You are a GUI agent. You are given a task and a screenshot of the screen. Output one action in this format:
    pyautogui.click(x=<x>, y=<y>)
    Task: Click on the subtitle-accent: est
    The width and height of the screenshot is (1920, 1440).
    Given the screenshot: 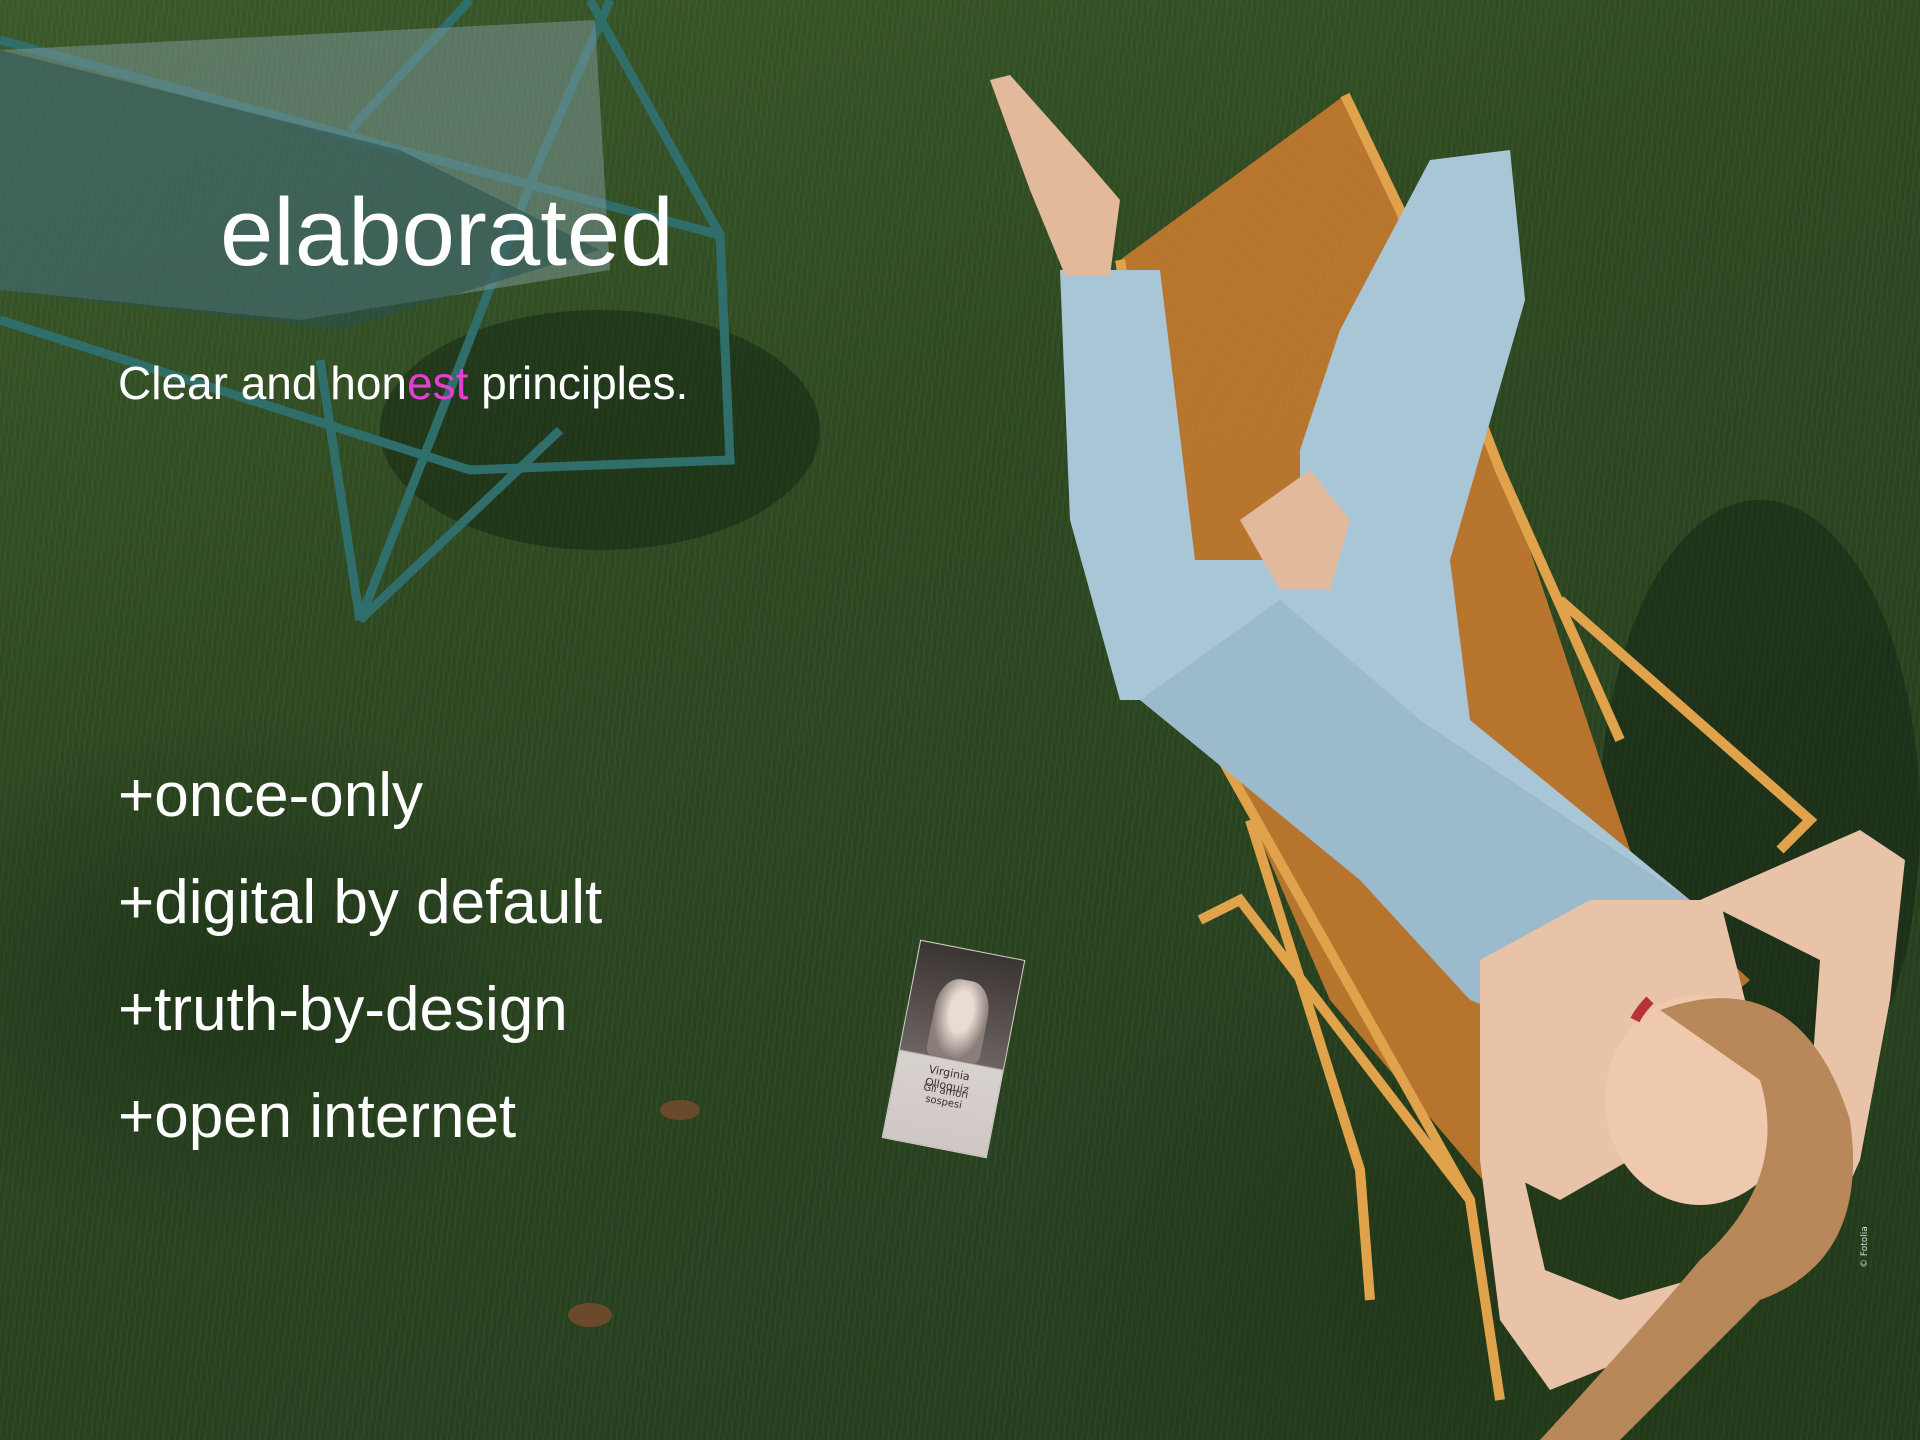 What is the action you would take?
    pyautogui.click(x=437, y=383)
    